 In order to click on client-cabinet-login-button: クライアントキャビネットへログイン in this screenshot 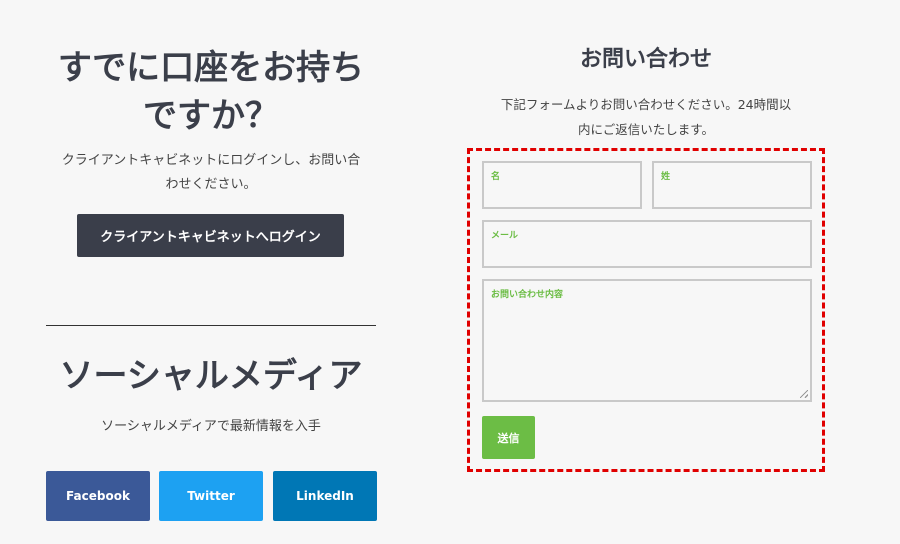, I will do `click(210, 235)`.